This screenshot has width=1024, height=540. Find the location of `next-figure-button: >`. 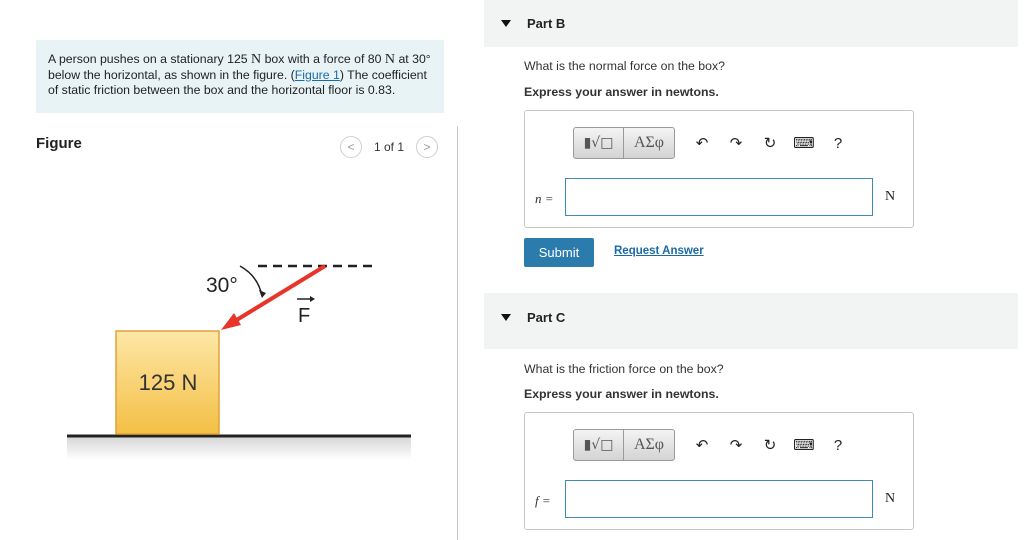

next-figure-button: > is located at coordinates (427, 147).